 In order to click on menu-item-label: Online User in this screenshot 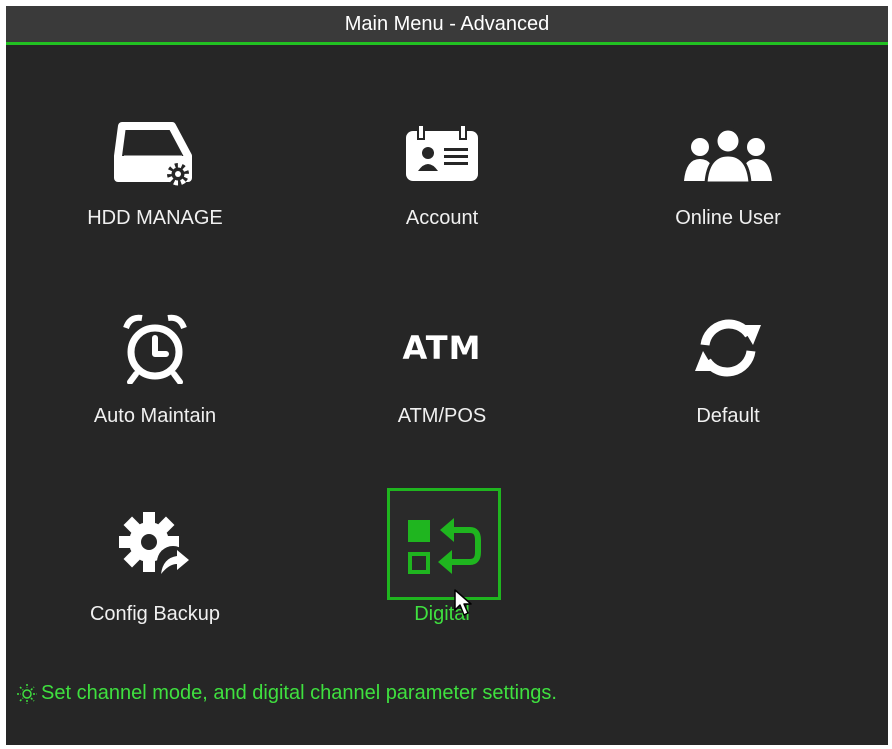, I will do `click(728, 218)`.